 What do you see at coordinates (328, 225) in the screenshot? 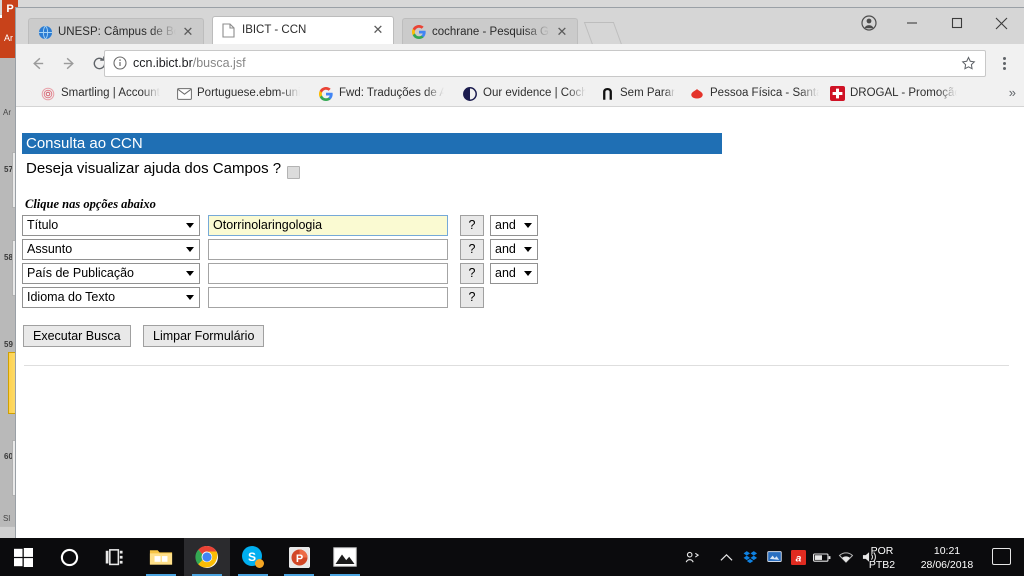
I see `search-input-1: Otorrinolaringologia` at bounding box center [328, 225].